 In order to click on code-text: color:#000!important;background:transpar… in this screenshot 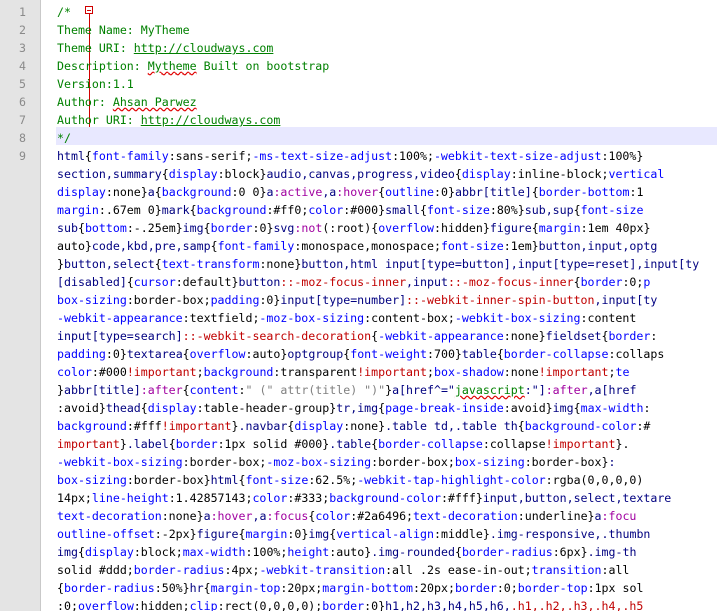, I will do `click(343, 372)`.